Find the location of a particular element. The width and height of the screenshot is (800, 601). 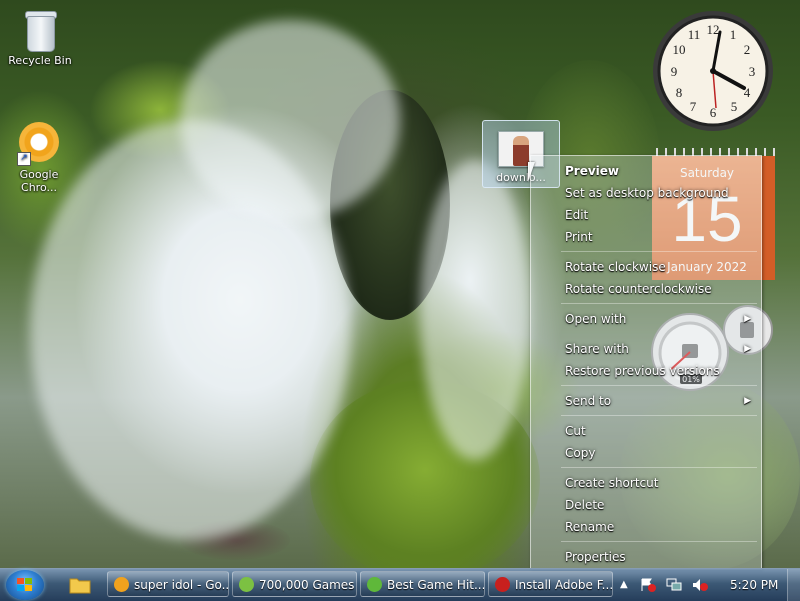

menu-item-properties: Properties is located at coordinates (646, 557).